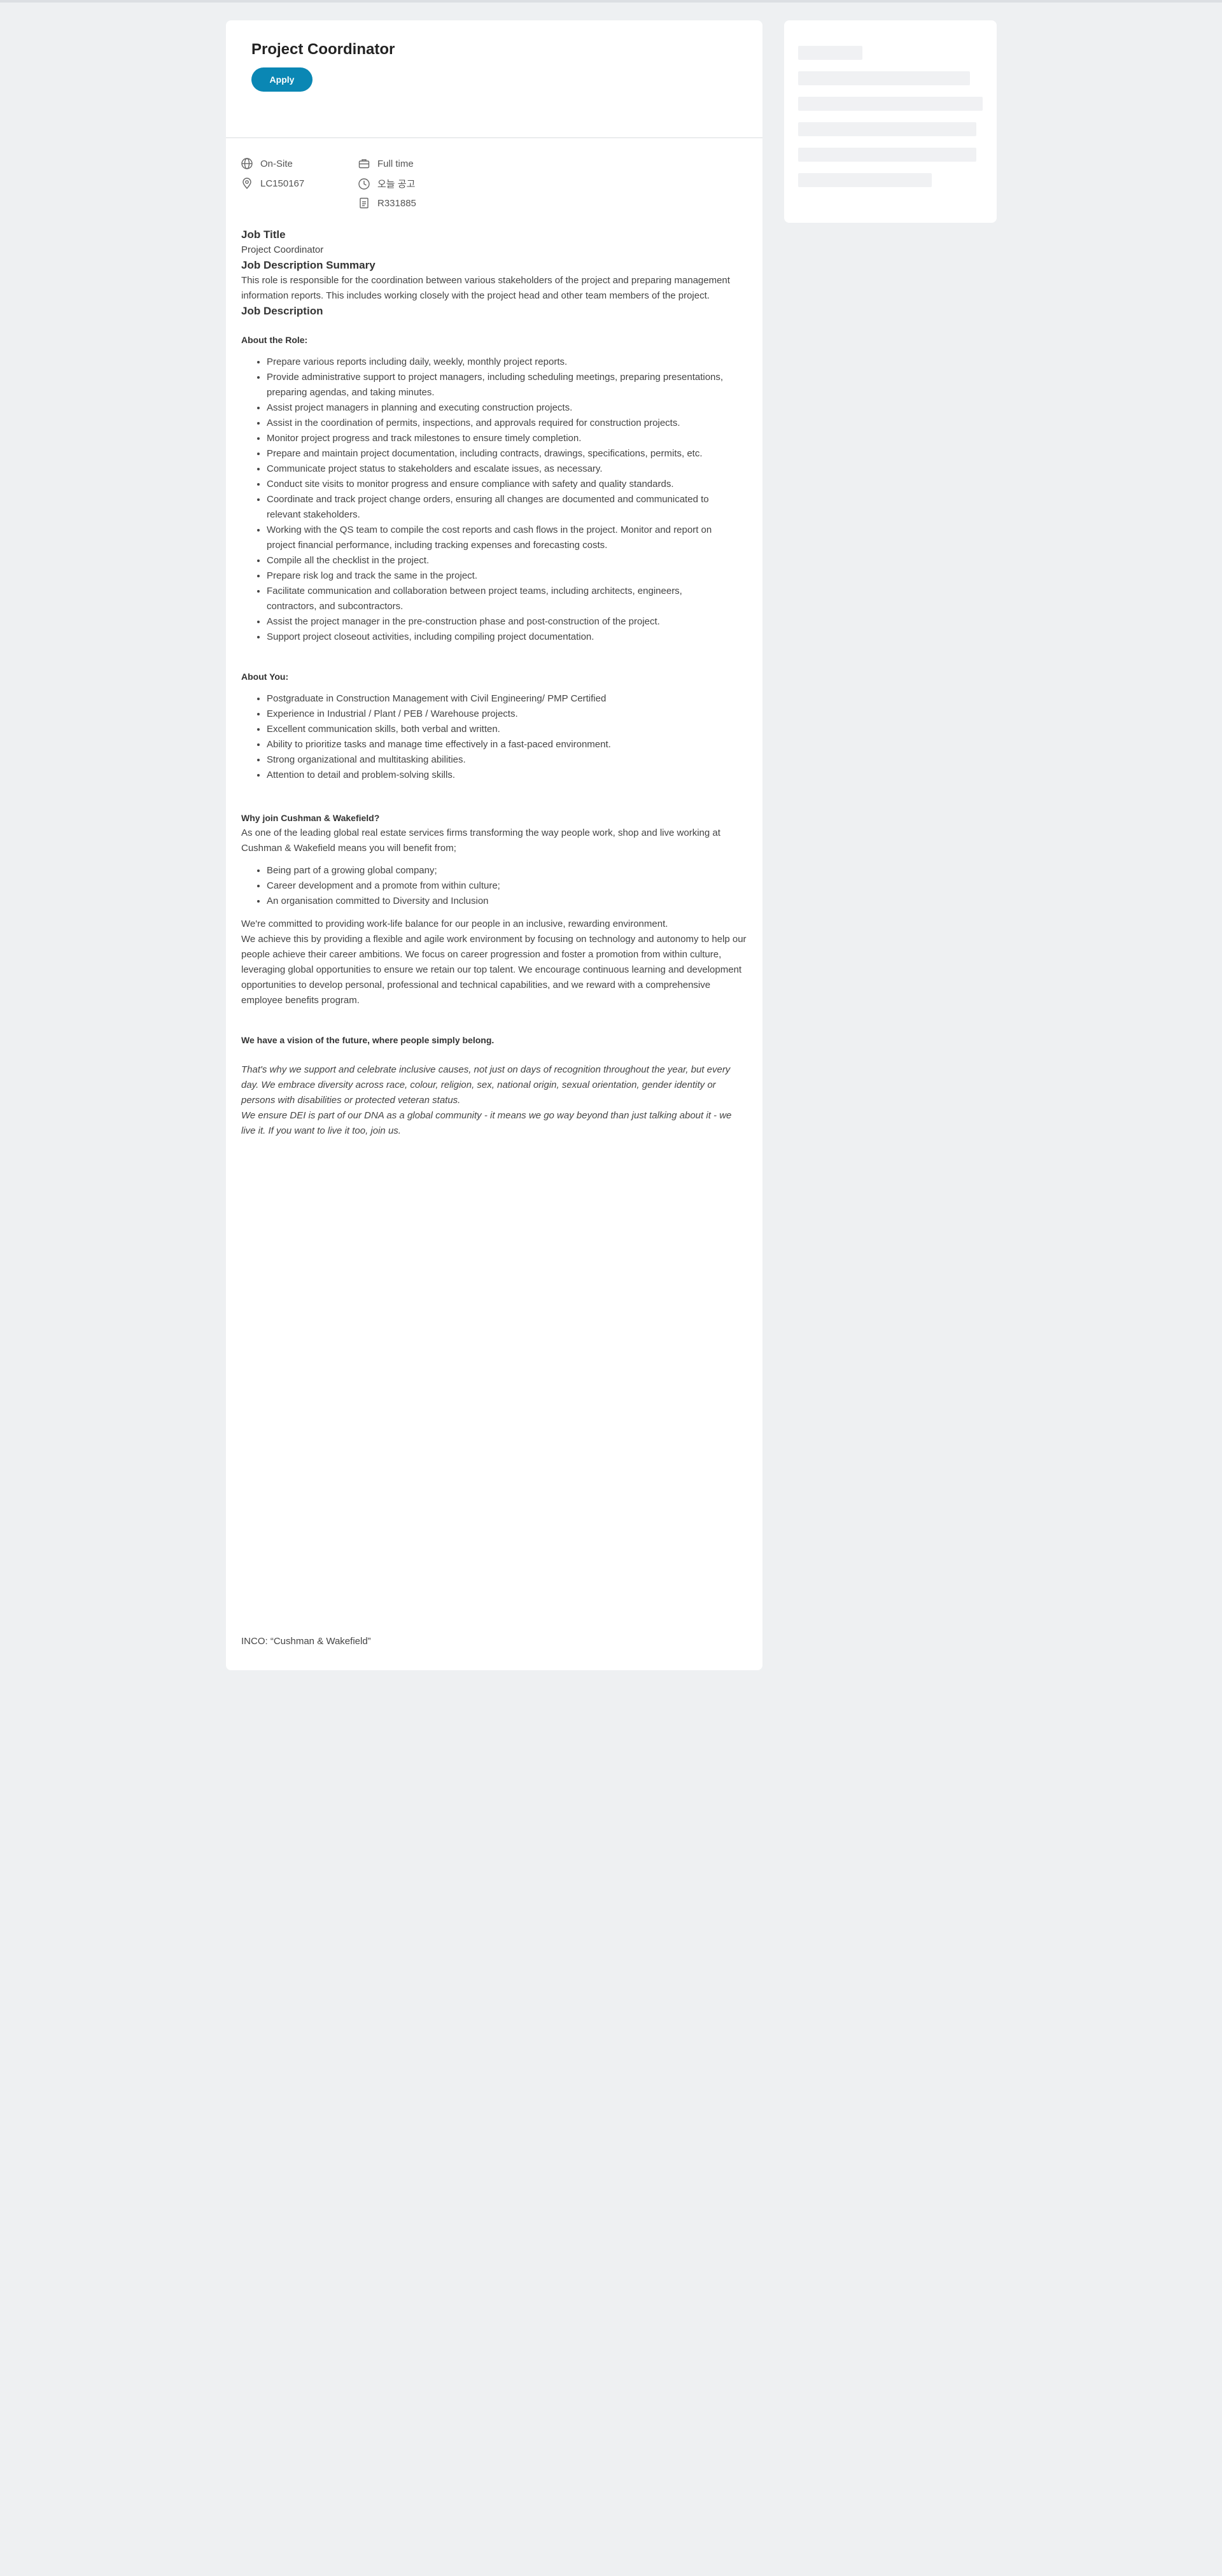 The width and height of the screenshot is (1222, 2576). What do you see at coordinates (282, 184) in the screenshot?
I see `location-code-label: LC150167` at bounding box center [282, 184].